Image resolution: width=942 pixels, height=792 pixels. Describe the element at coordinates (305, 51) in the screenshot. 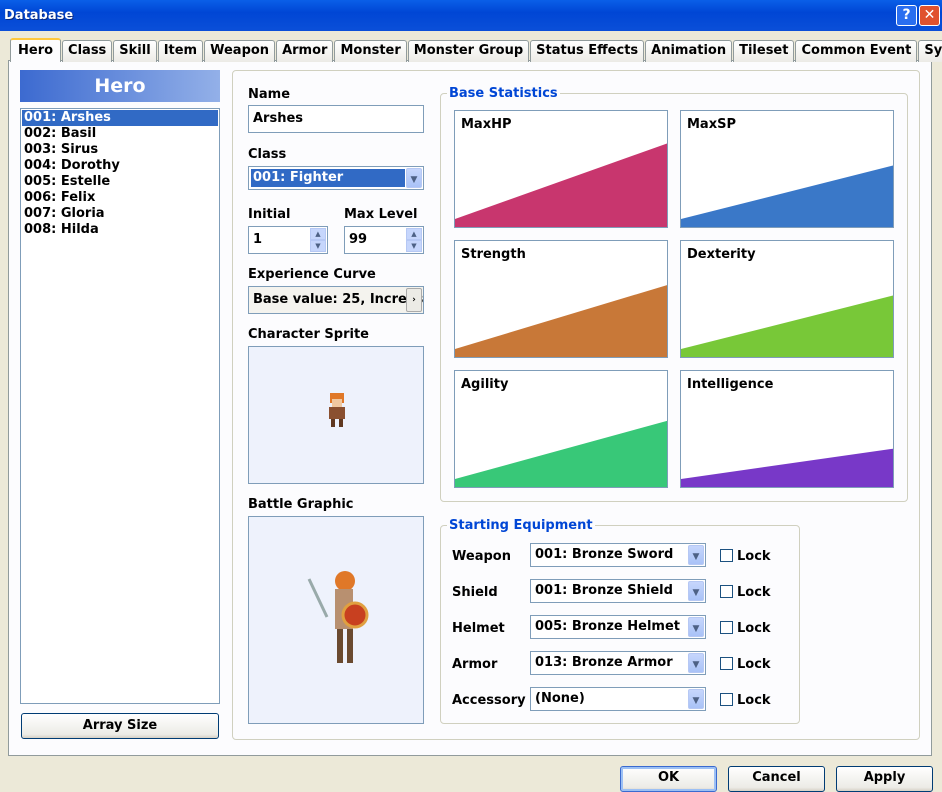

I see `tab-armor: Armor` at that location.